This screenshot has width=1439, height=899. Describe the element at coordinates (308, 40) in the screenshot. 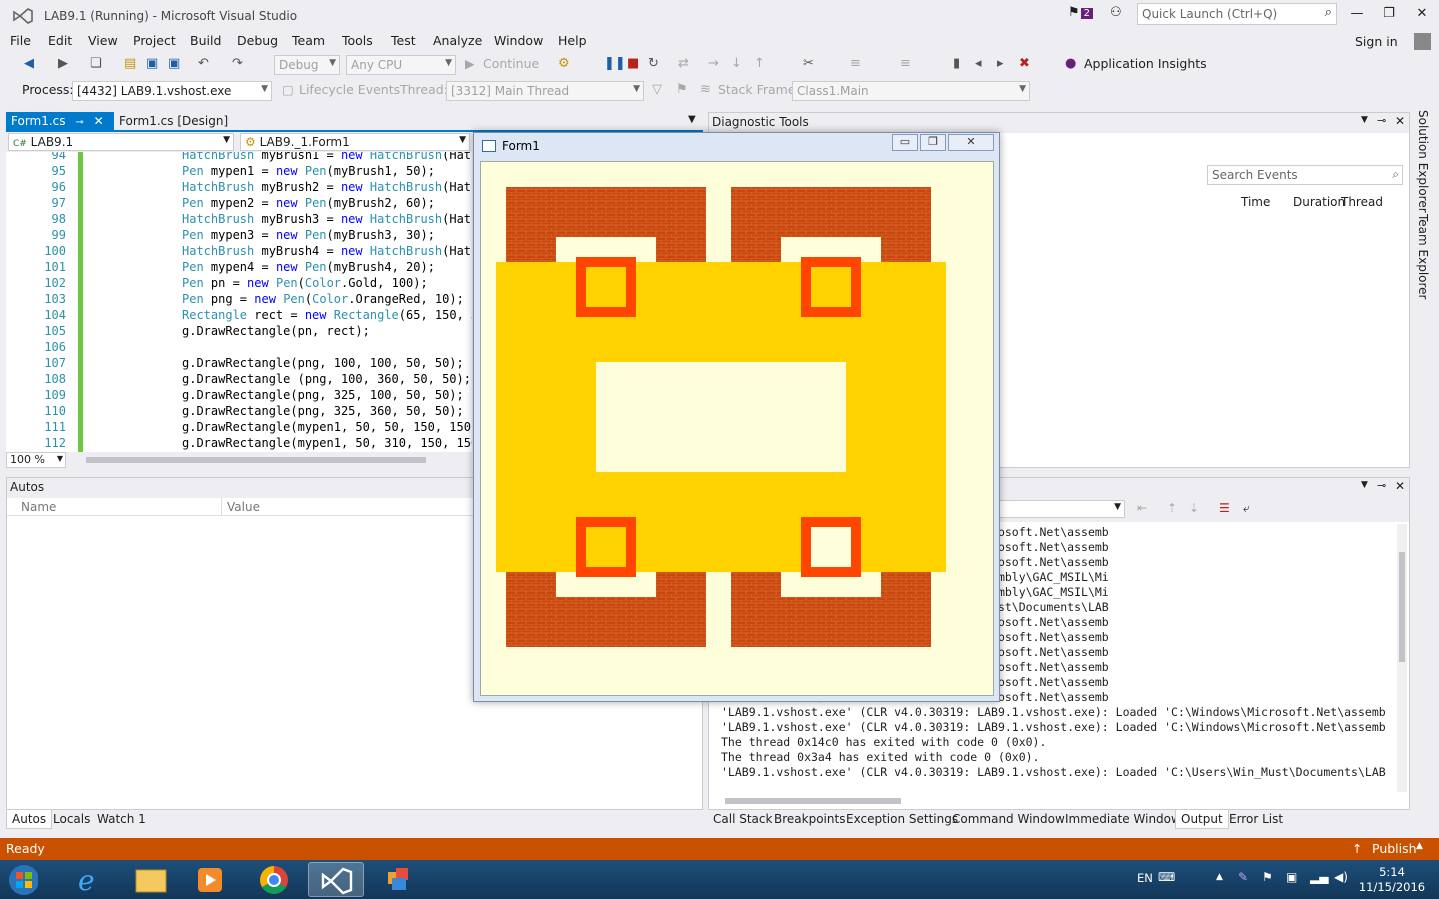

I see `menu-team: Team` at that location.